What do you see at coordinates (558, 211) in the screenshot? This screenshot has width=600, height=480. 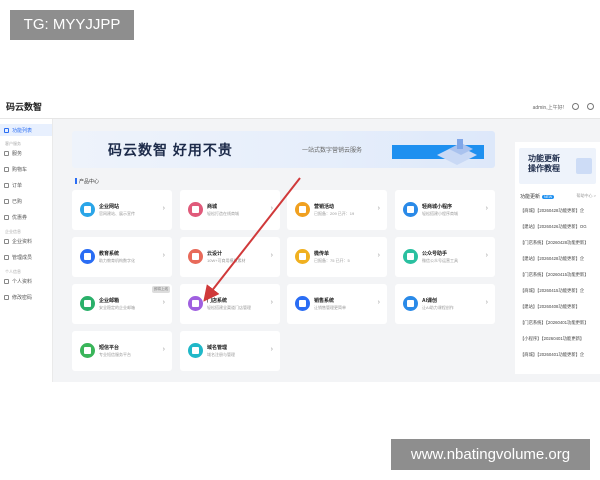 I see `update-list-item: 【商城】【20260428功能更新】企` at bounding box center [558, 211].